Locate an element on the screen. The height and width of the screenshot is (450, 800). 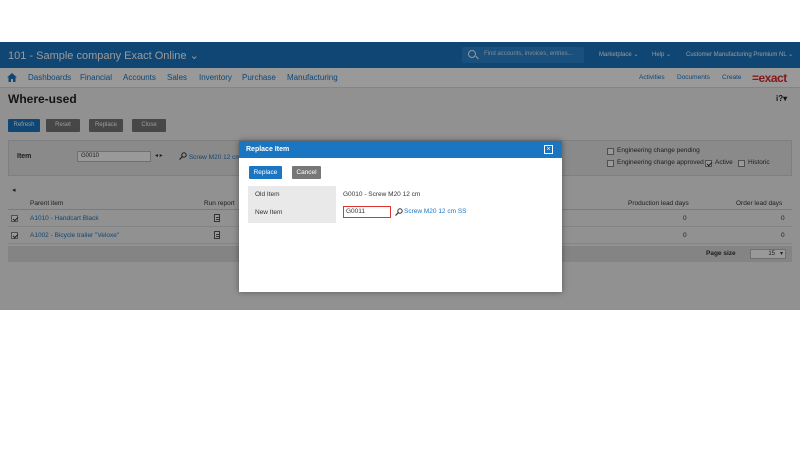
close-icon: × is located at coordinates (548, 149).